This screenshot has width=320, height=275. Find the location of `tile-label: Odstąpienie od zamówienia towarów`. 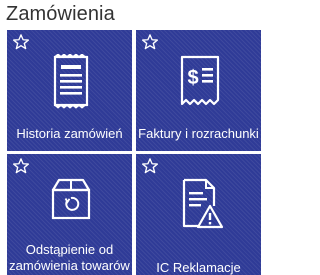

tile-label: Odstąpienie od zamówienia towarów is located at coordinates (69, 258).